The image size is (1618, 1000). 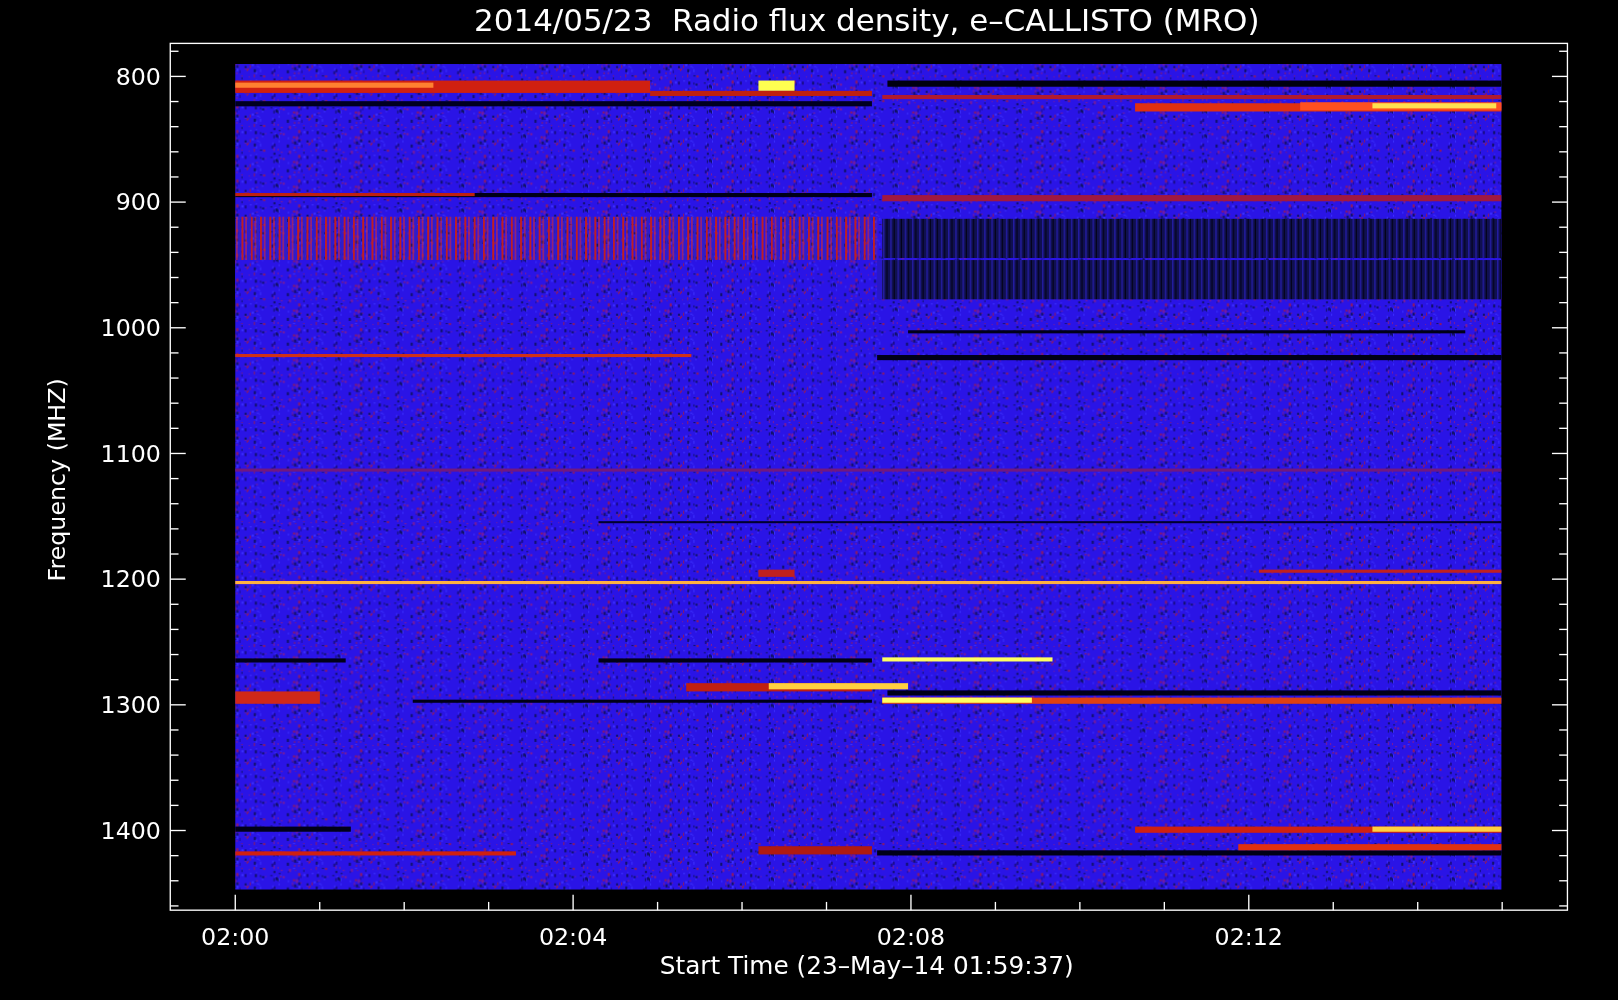 What do you see at coordinates (235, 937) in the screenshot?
I see `tick-label: 02:00` at bounding box center [235, 937].